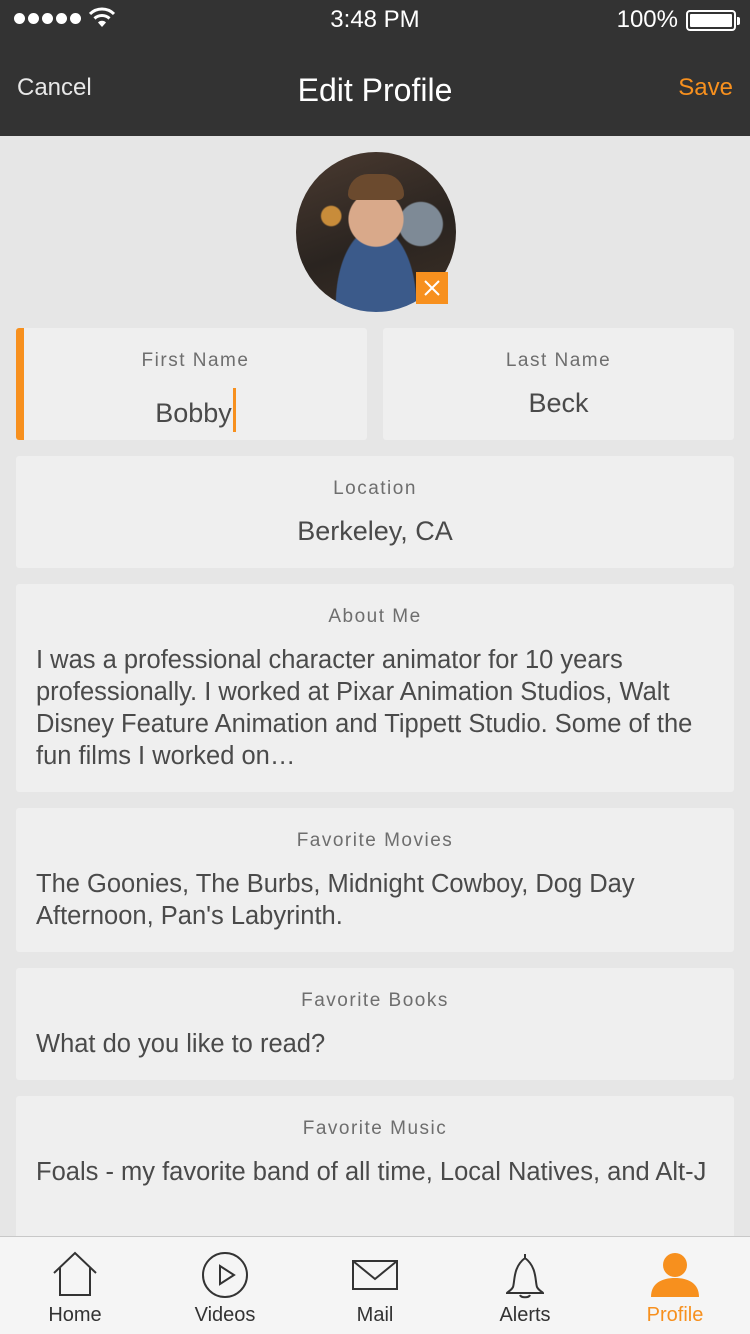 The width and height of the screenshot is (750, 1334). I want to click on location-input: Berkeley, CA, so click(375, 531).